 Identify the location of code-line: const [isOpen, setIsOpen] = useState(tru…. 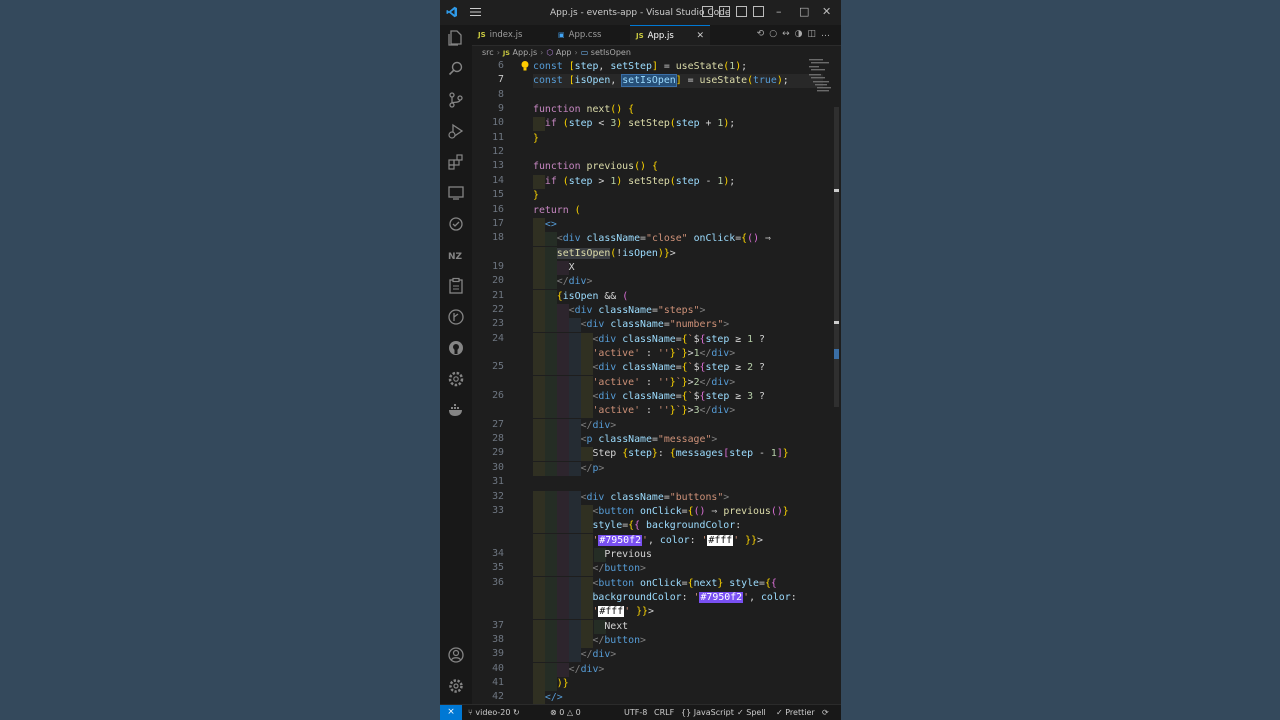
(678, 81).